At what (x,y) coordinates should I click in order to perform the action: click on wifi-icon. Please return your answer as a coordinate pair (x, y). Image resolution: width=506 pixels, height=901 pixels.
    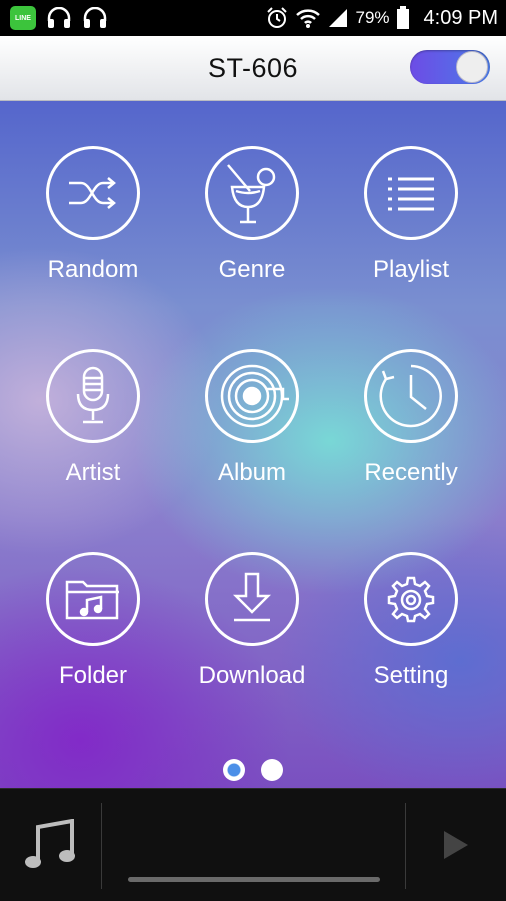
    Looking at the image, I should click on (308, 18).